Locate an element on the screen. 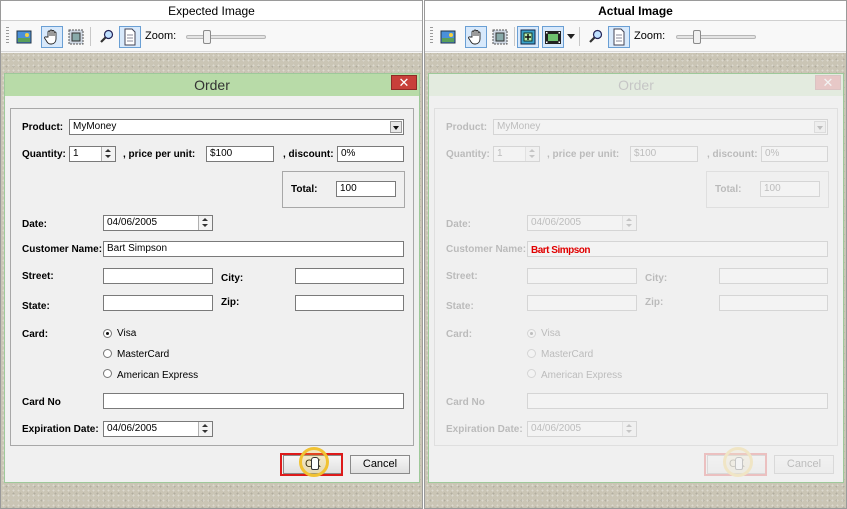  date-value: 04/06/2005 is located at coordinates (132, 222).